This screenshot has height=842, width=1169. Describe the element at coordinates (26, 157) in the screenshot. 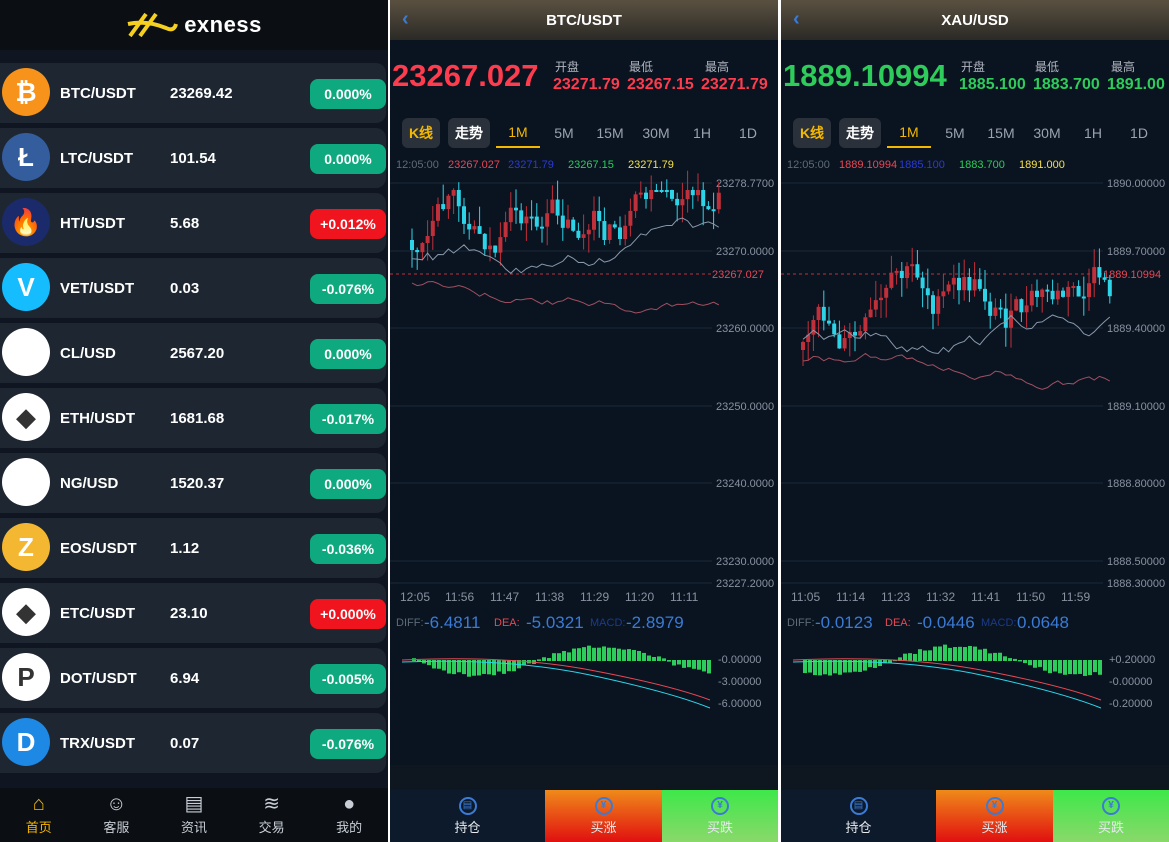

I see `ltc-icon: Ł` at that location.